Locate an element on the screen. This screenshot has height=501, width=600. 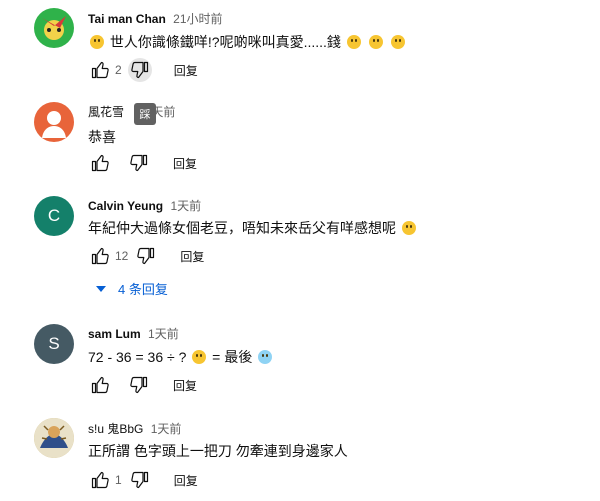
comment-text: 恭喜 is located at coordinates (102, 137).